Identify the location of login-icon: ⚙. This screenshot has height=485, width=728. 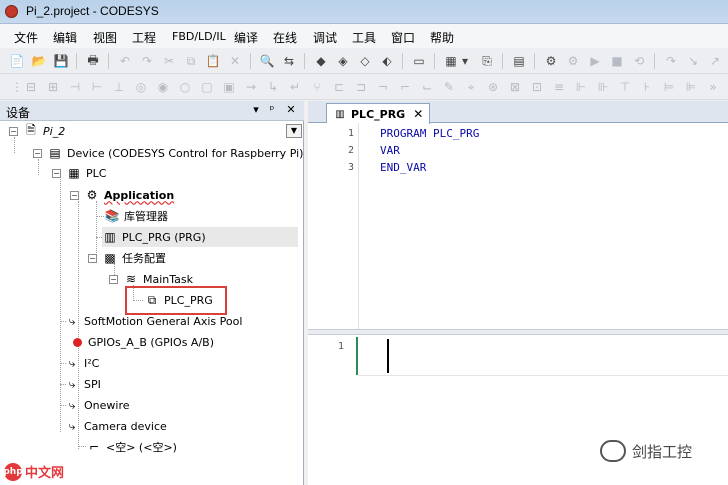
(551, 61).